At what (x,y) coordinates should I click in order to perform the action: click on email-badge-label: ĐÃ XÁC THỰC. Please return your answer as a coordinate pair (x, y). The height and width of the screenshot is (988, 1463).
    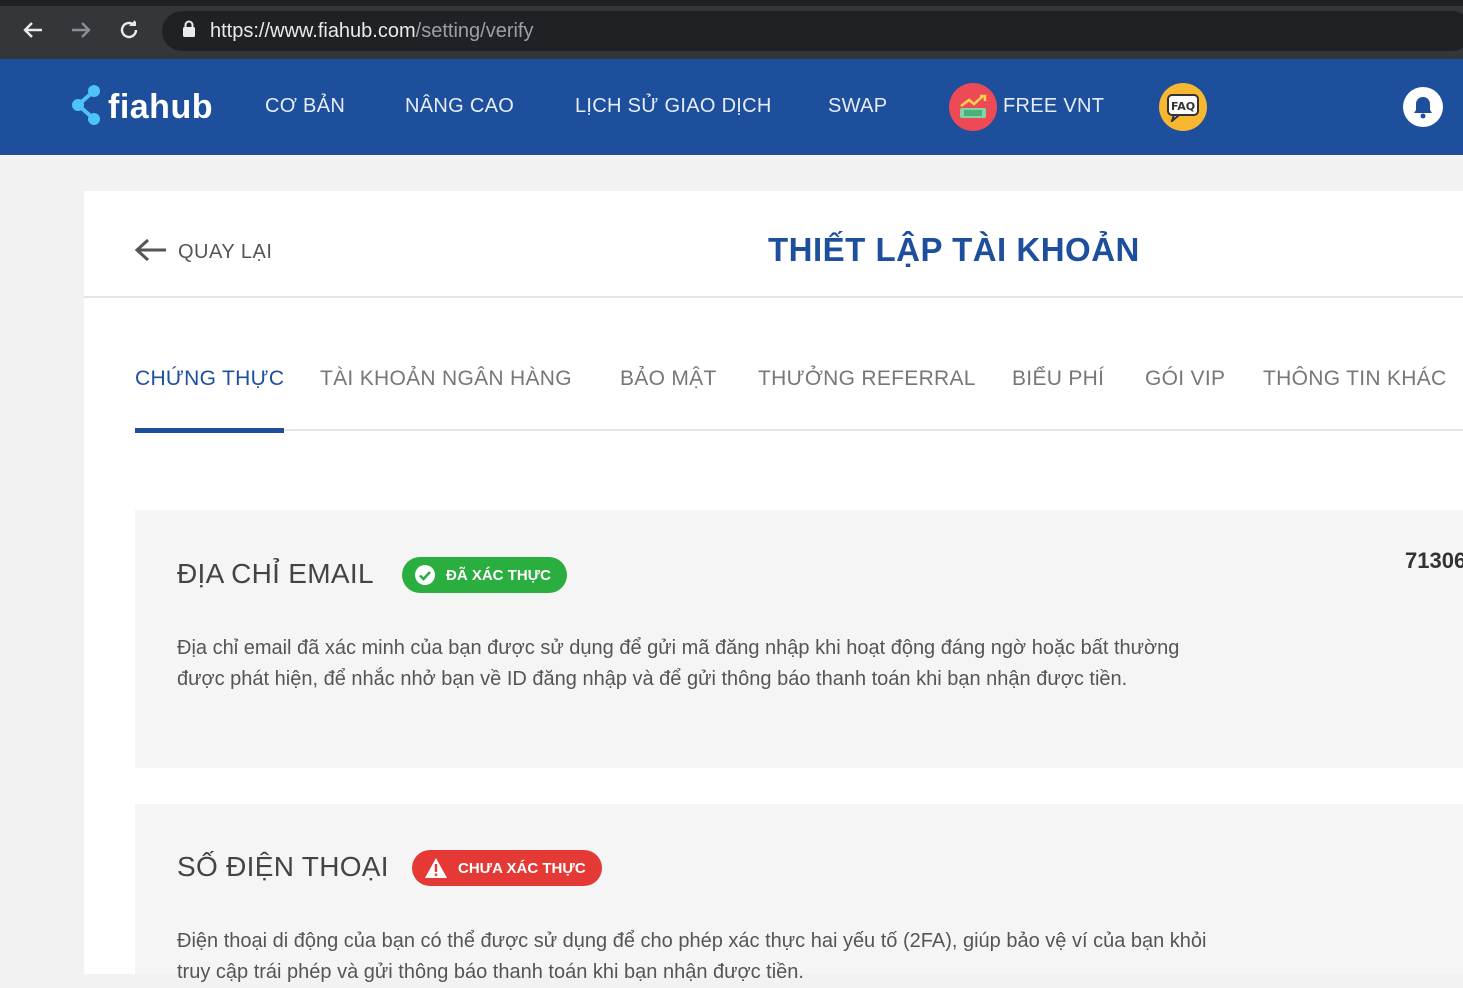
    Looking at the image, I should click on (498, 575).